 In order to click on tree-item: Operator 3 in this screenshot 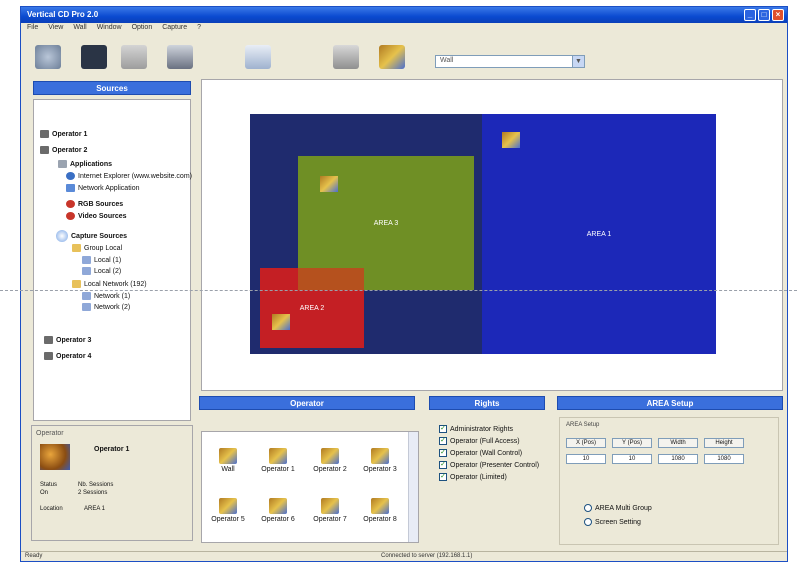, I will do `click(67, 340)`.